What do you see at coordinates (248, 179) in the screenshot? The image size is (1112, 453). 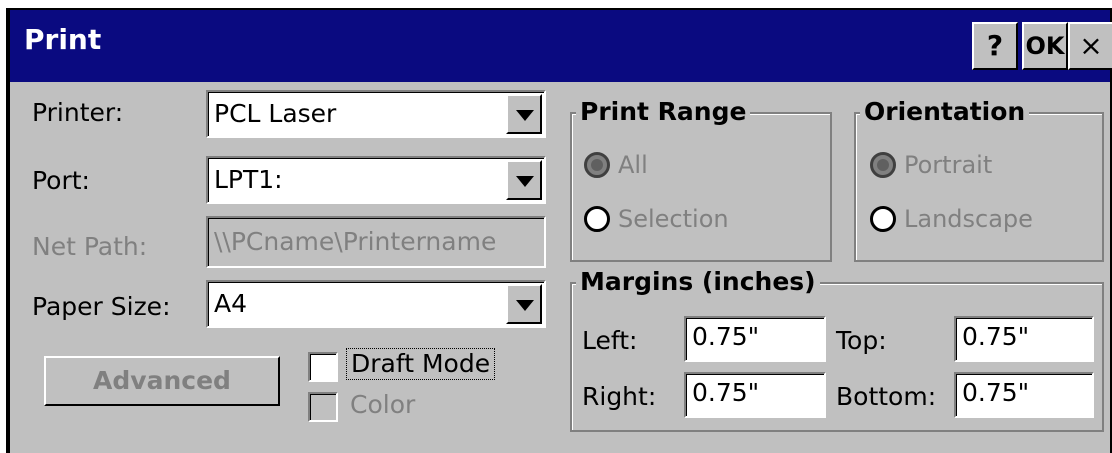 I see `port-value: LPT1:` at bounding box center [248, 179].